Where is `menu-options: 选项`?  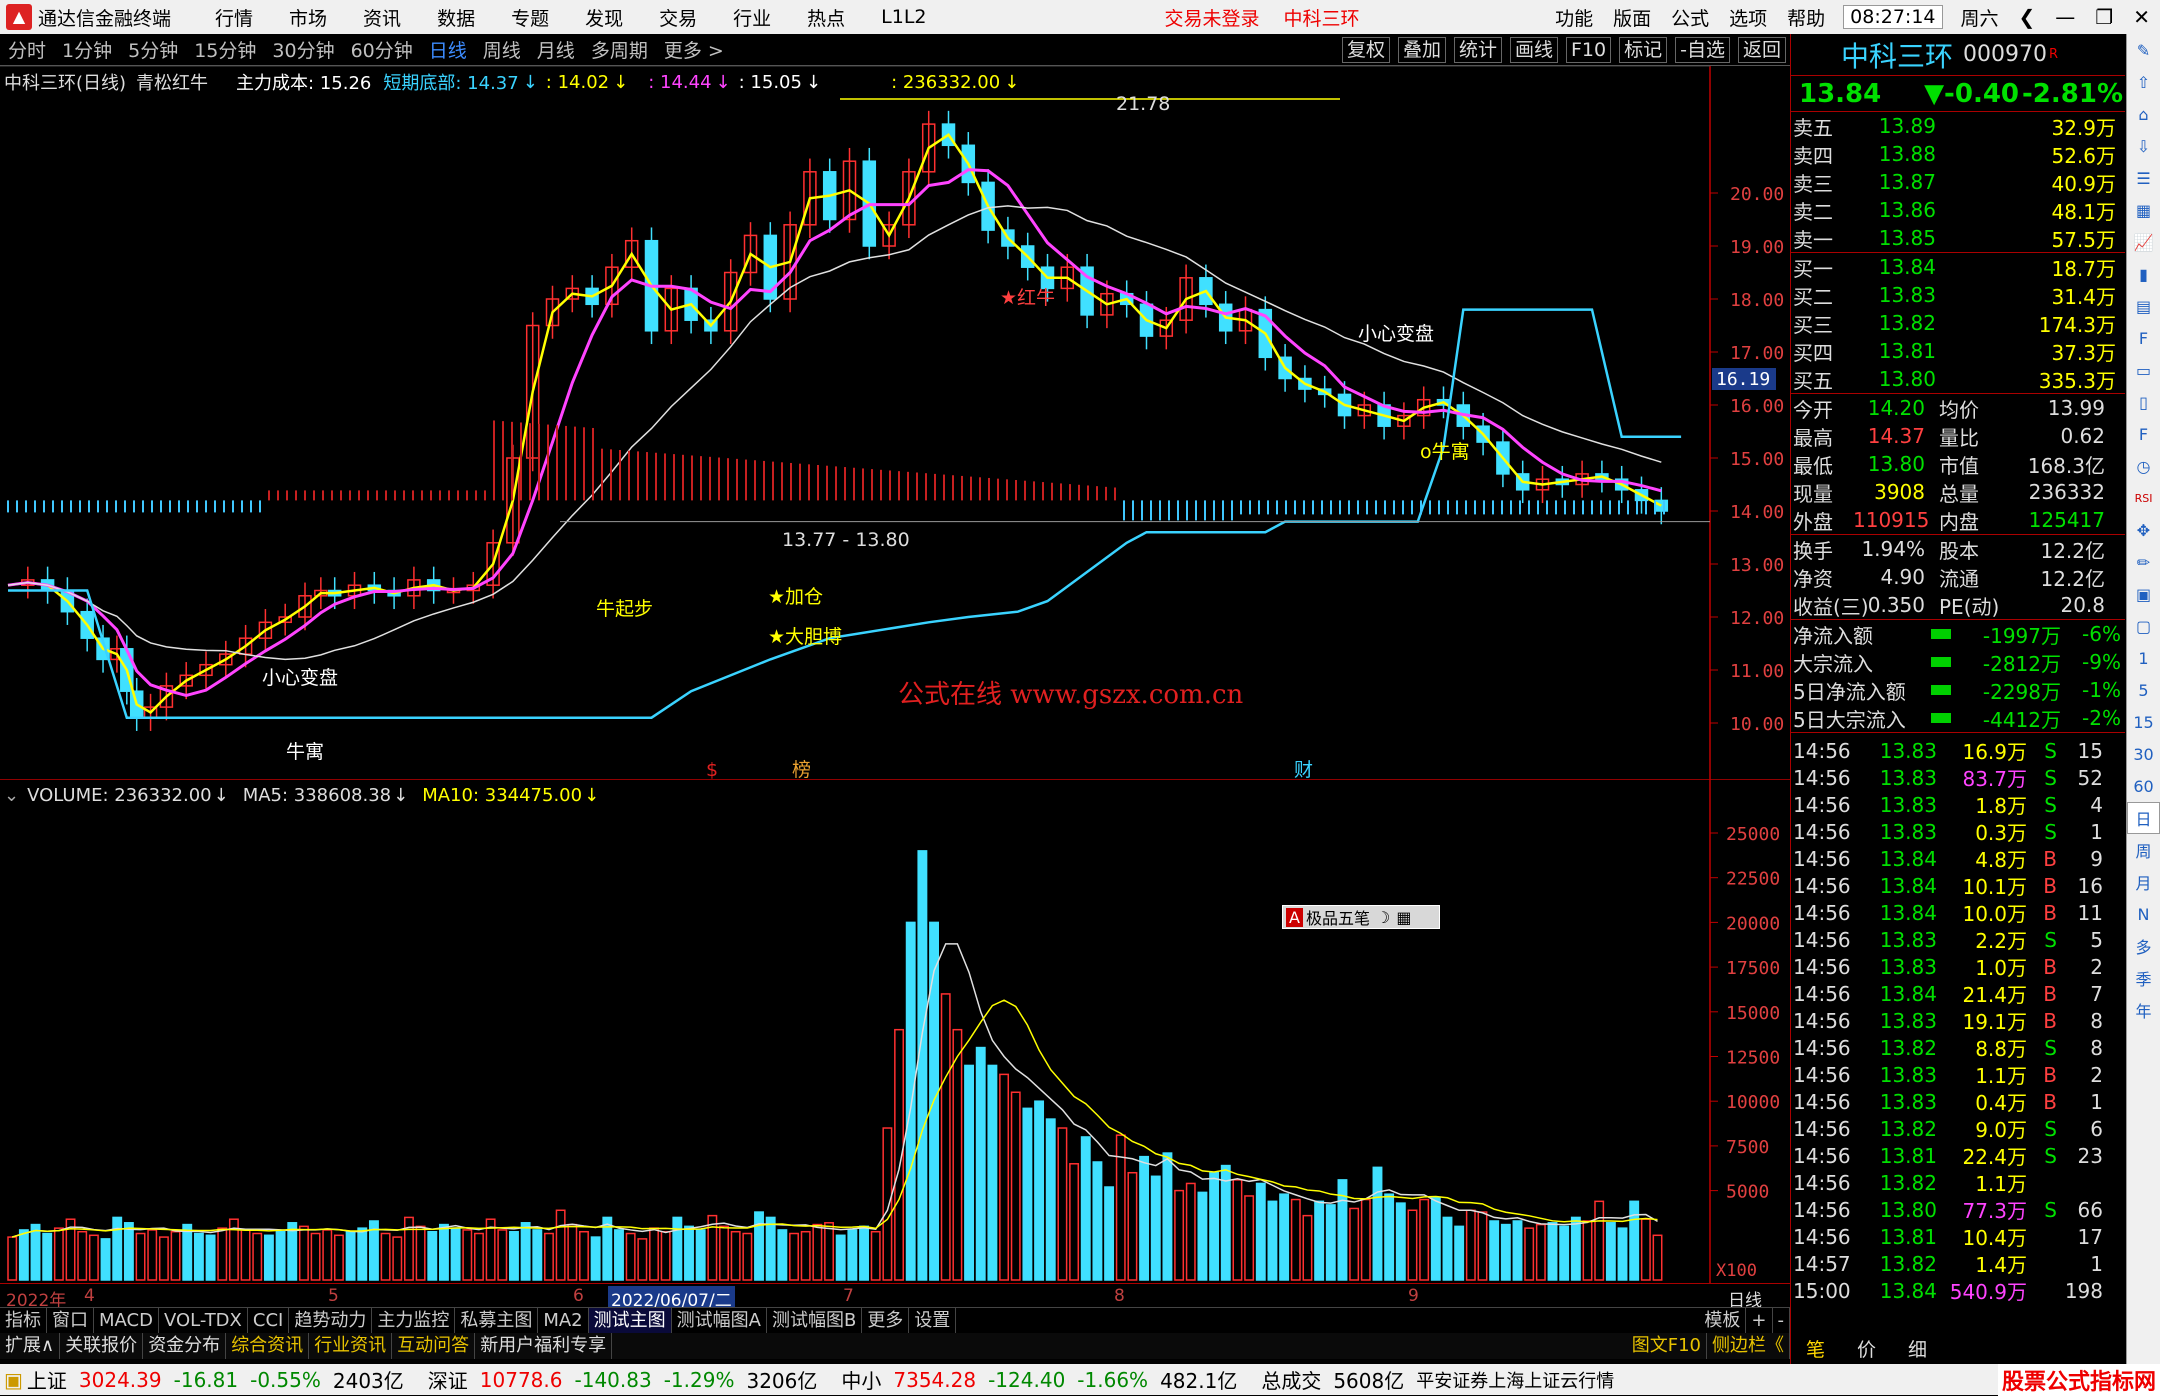
menu-options: 选项 is located at coordinates (1748, 17).